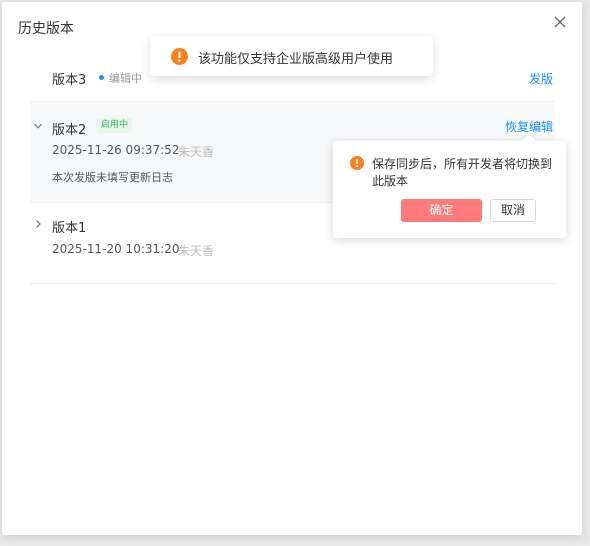  Describe the element at coordinates (586, 273) in the screenshot. I see `background-page-edge` at that location.